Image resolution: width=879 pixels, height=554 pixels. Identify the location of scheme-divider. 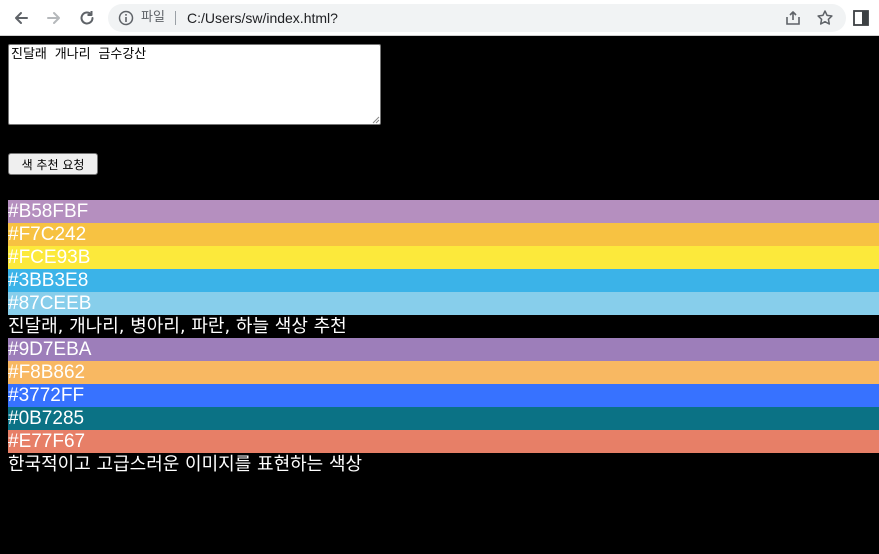
(175, 18).